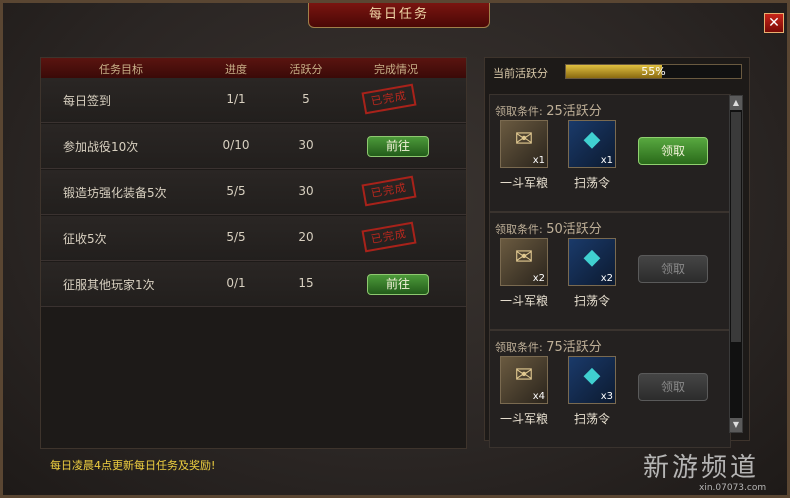  I want to click on scroll-down-icon: ▼, so click(736, 425).